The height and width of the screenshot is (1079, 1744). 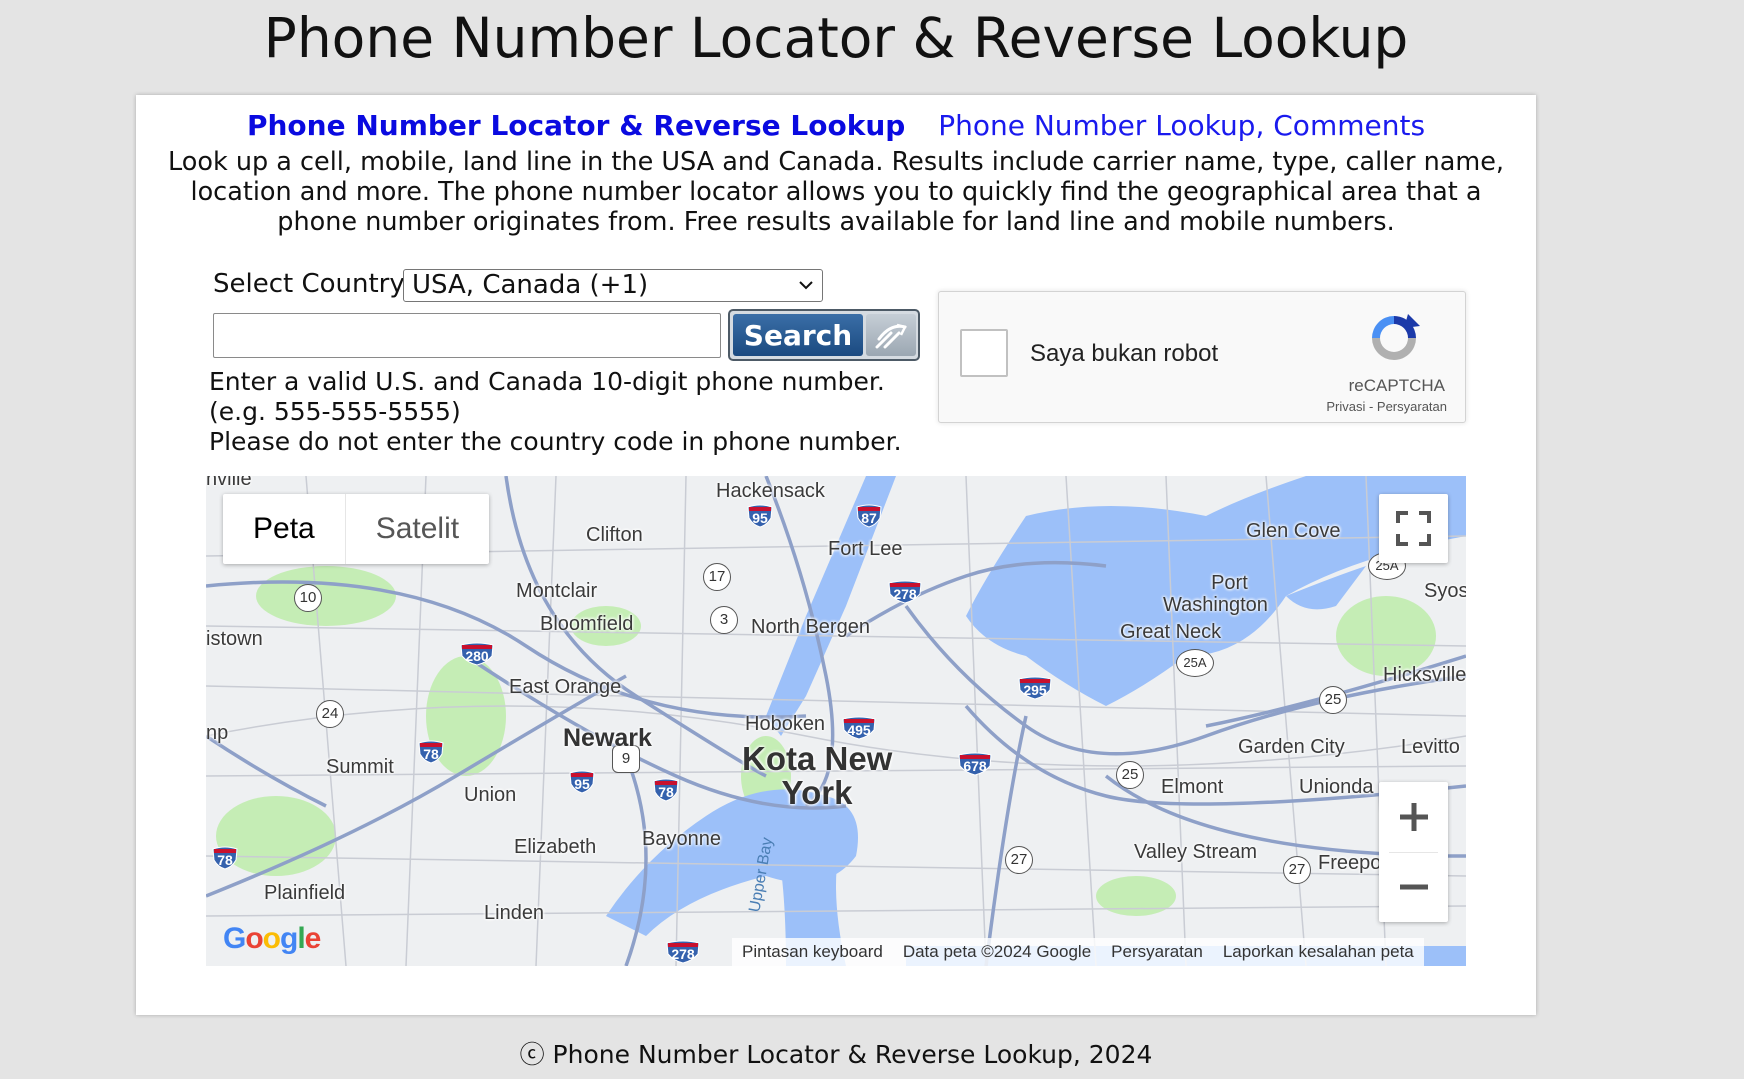 What do you see at coordinates (1336, 787) in the screenshot?
I see `map-place-label: Unionda` at bounding box center [1336, 787].